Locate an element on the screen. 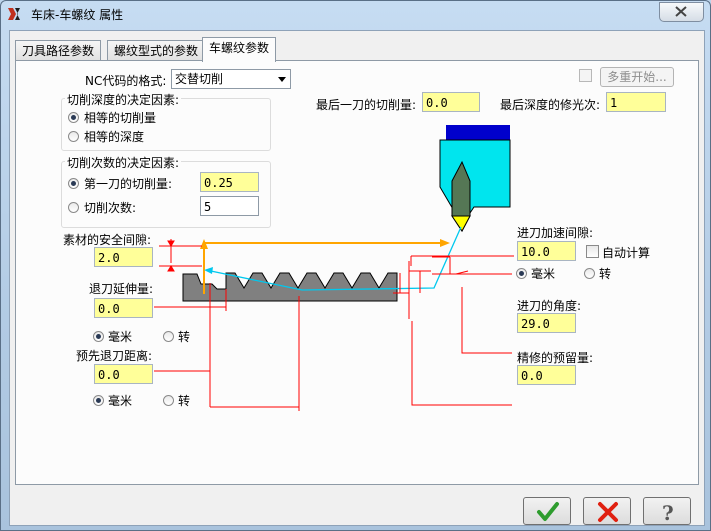 This screenshot has width=711, height=531. tool-body is located at coordinates (475, 178).